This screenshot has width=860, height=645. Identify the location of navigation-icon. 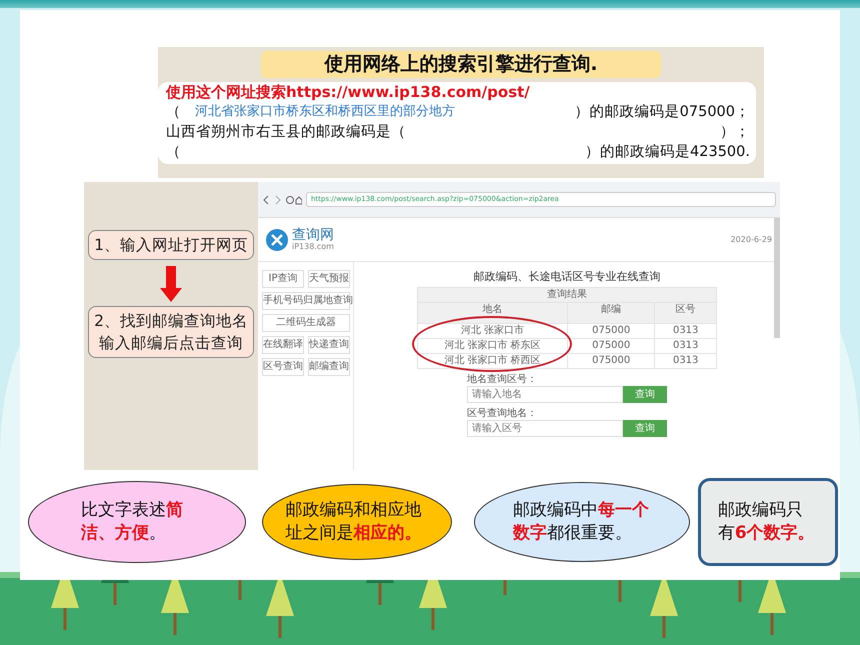
(282, 199).